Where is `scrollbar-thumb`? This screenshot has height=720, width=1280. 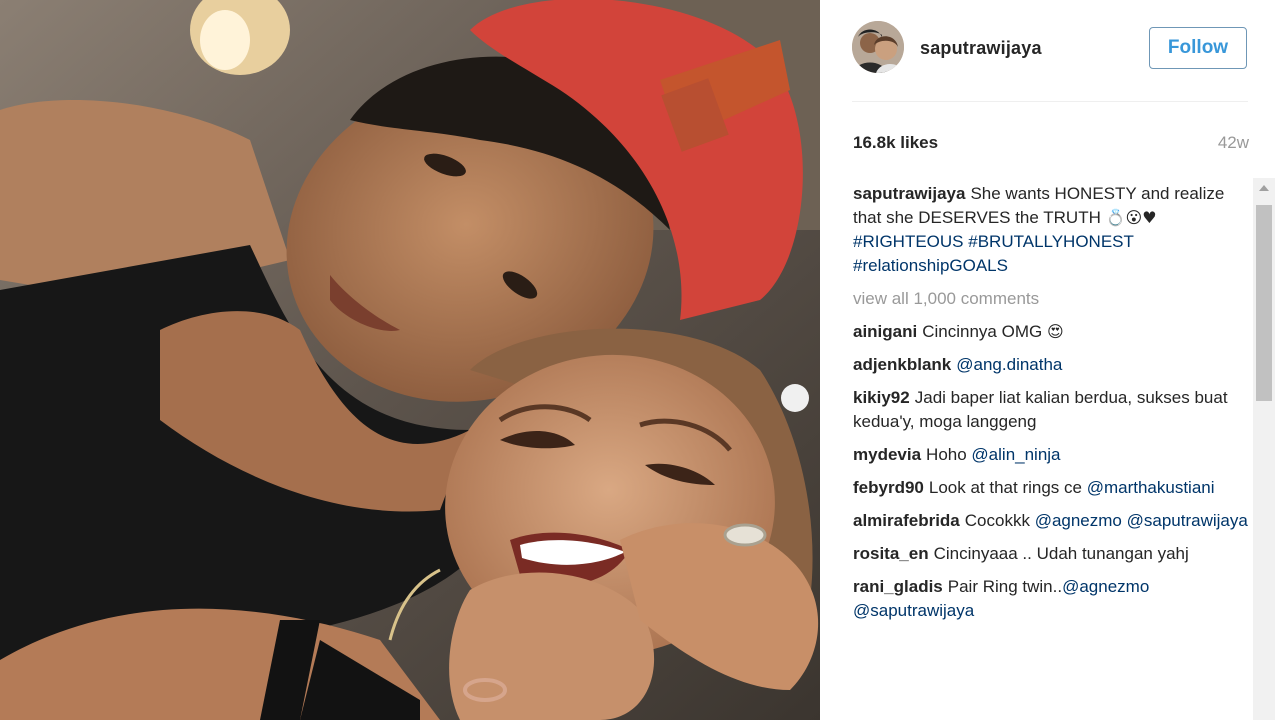
scrollbar-thumb is located at coordinates (1264, 303).